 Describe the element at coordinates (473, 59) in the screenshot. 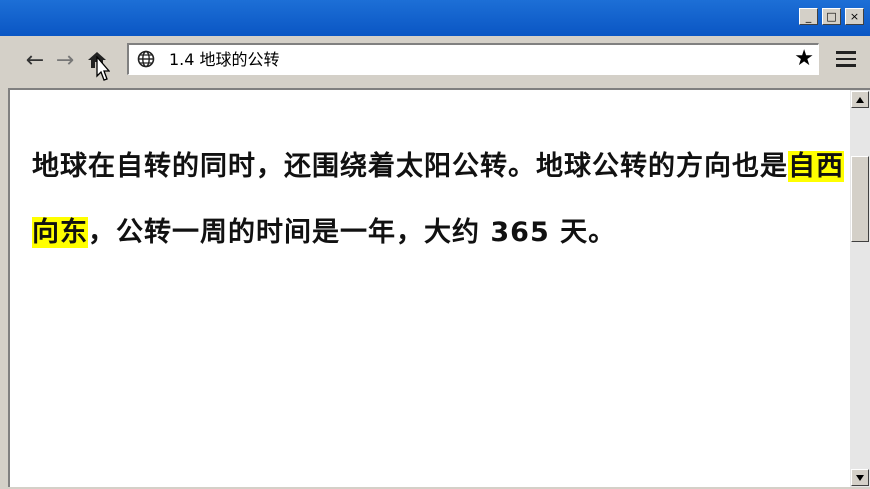

I see `address-bar: 1.4 地球的公转 ★` at that location.